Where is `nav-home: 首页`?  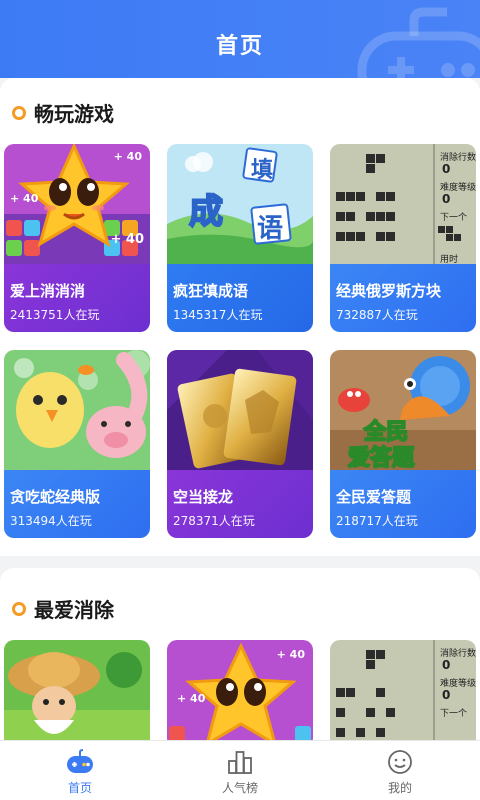
nav-home: 首页 is located at coordinates (80, 770).